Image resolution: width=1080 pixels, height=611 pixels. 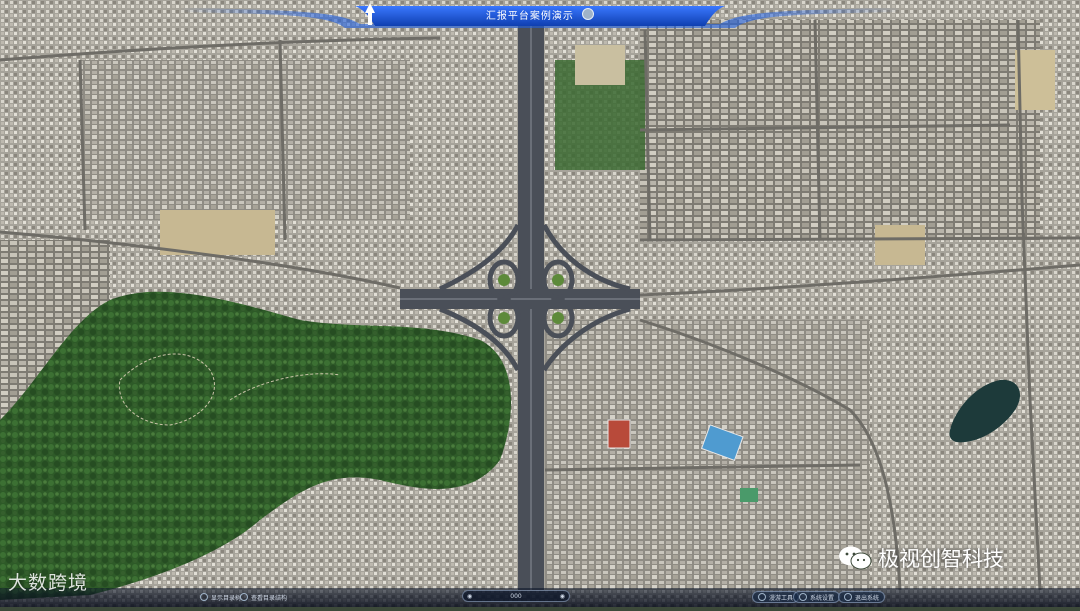 I want to click on exit-system-pill: 退出系统, so click(x=862, y=597).